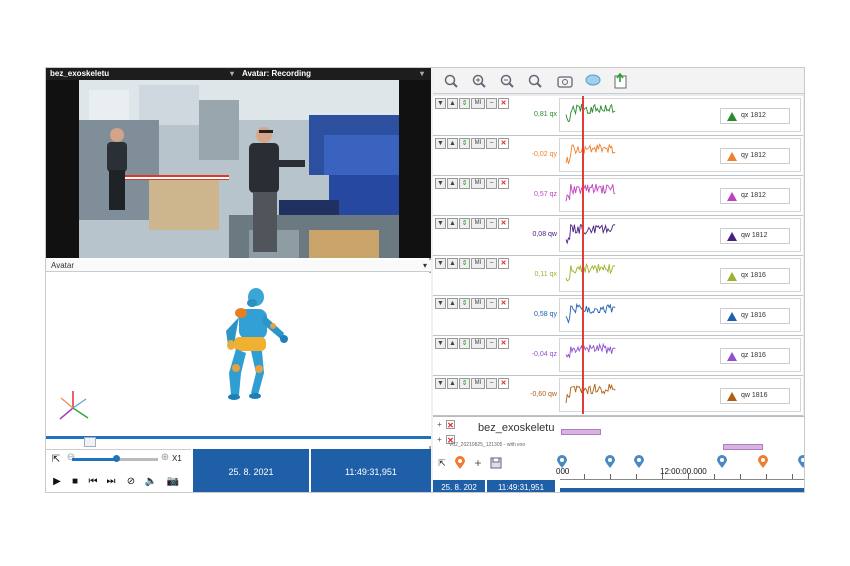 Image resolution: width=850 pixels, height=566 pixels. Describe the element at coordinates (479, 81) in the screenshot. I see `zoom-in-icon` at that location.